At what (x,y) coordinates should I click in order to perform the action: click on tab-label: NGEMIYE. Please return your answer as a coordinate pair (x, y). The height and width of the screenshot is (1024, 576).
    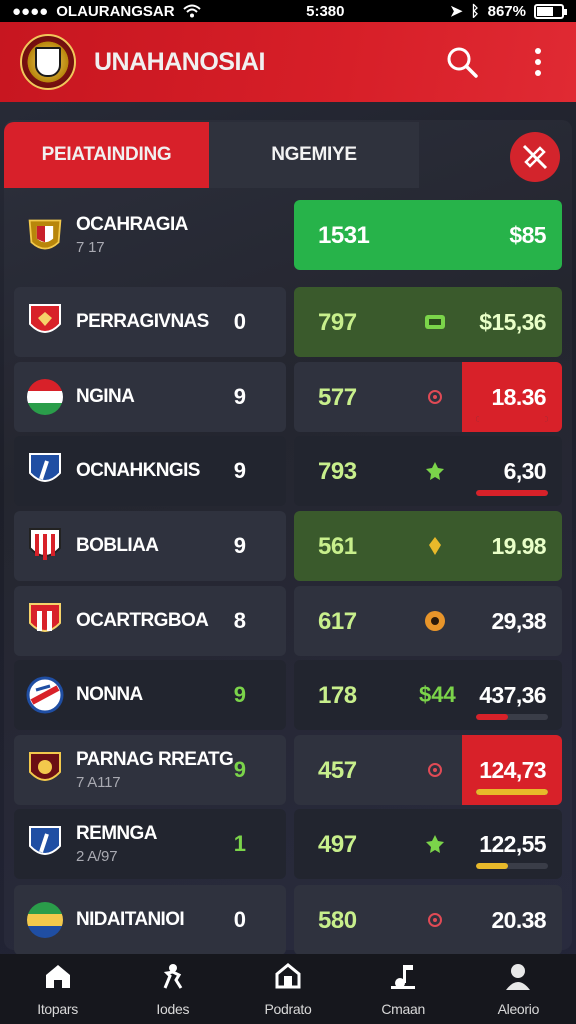
    Looking at the image, I should click on (314, 154).